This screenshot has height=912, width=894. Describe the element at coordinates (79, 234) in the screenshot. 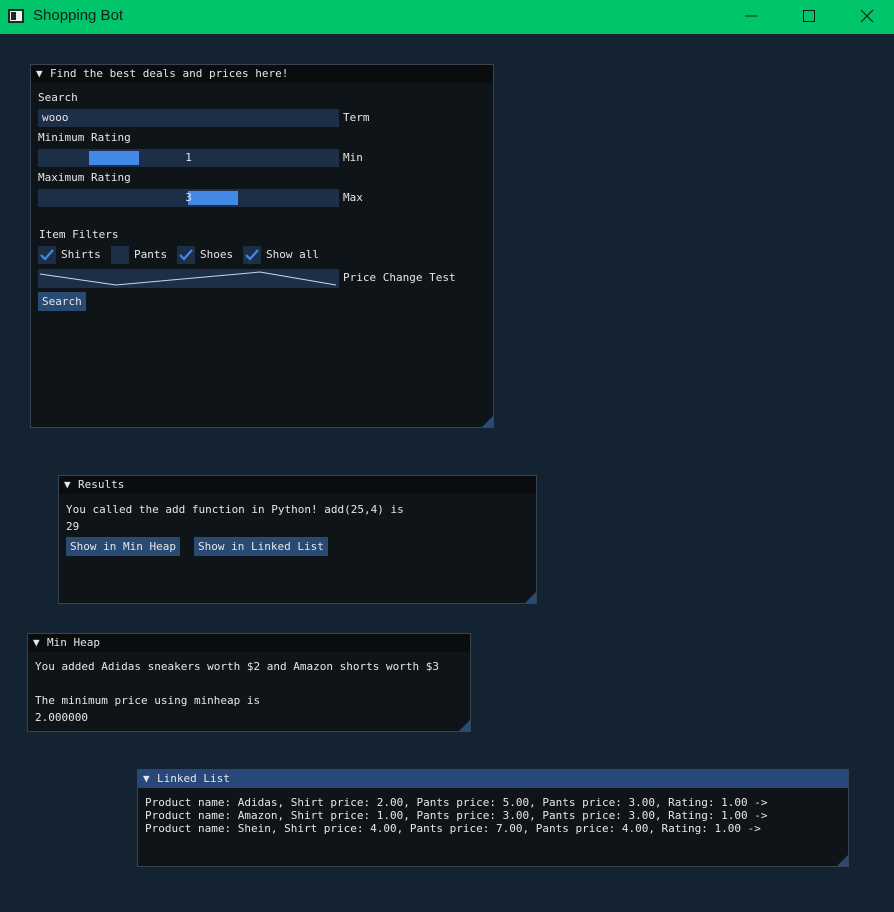

I see `item-filters-label: Item Filters` at that location.